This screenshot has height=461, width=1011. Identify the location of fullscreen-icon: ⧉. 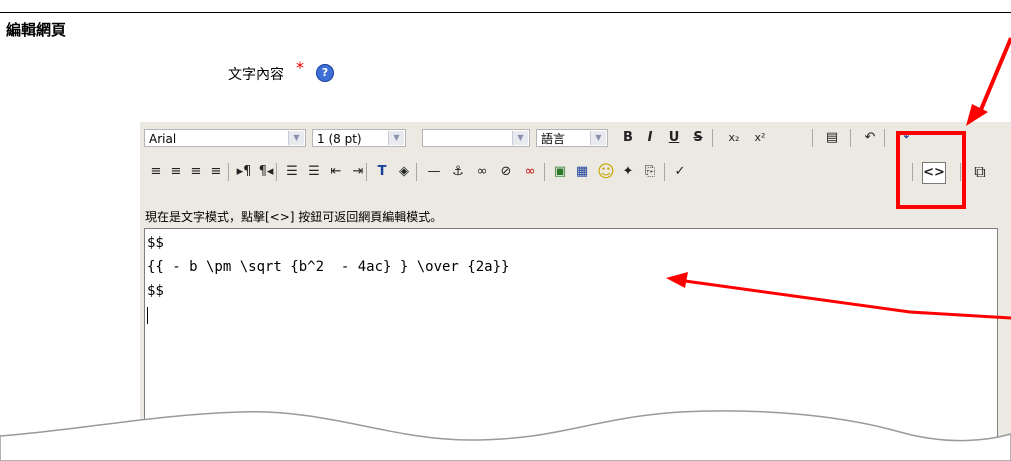
(980, 171).